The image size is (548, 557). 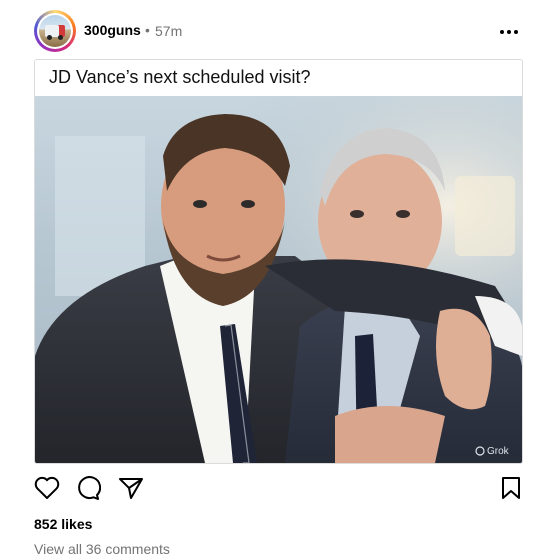 What do you see at coordinates (509, 32) in the screenshot?
I see `more-horizontal-icon` at bounding box center [509, 32].